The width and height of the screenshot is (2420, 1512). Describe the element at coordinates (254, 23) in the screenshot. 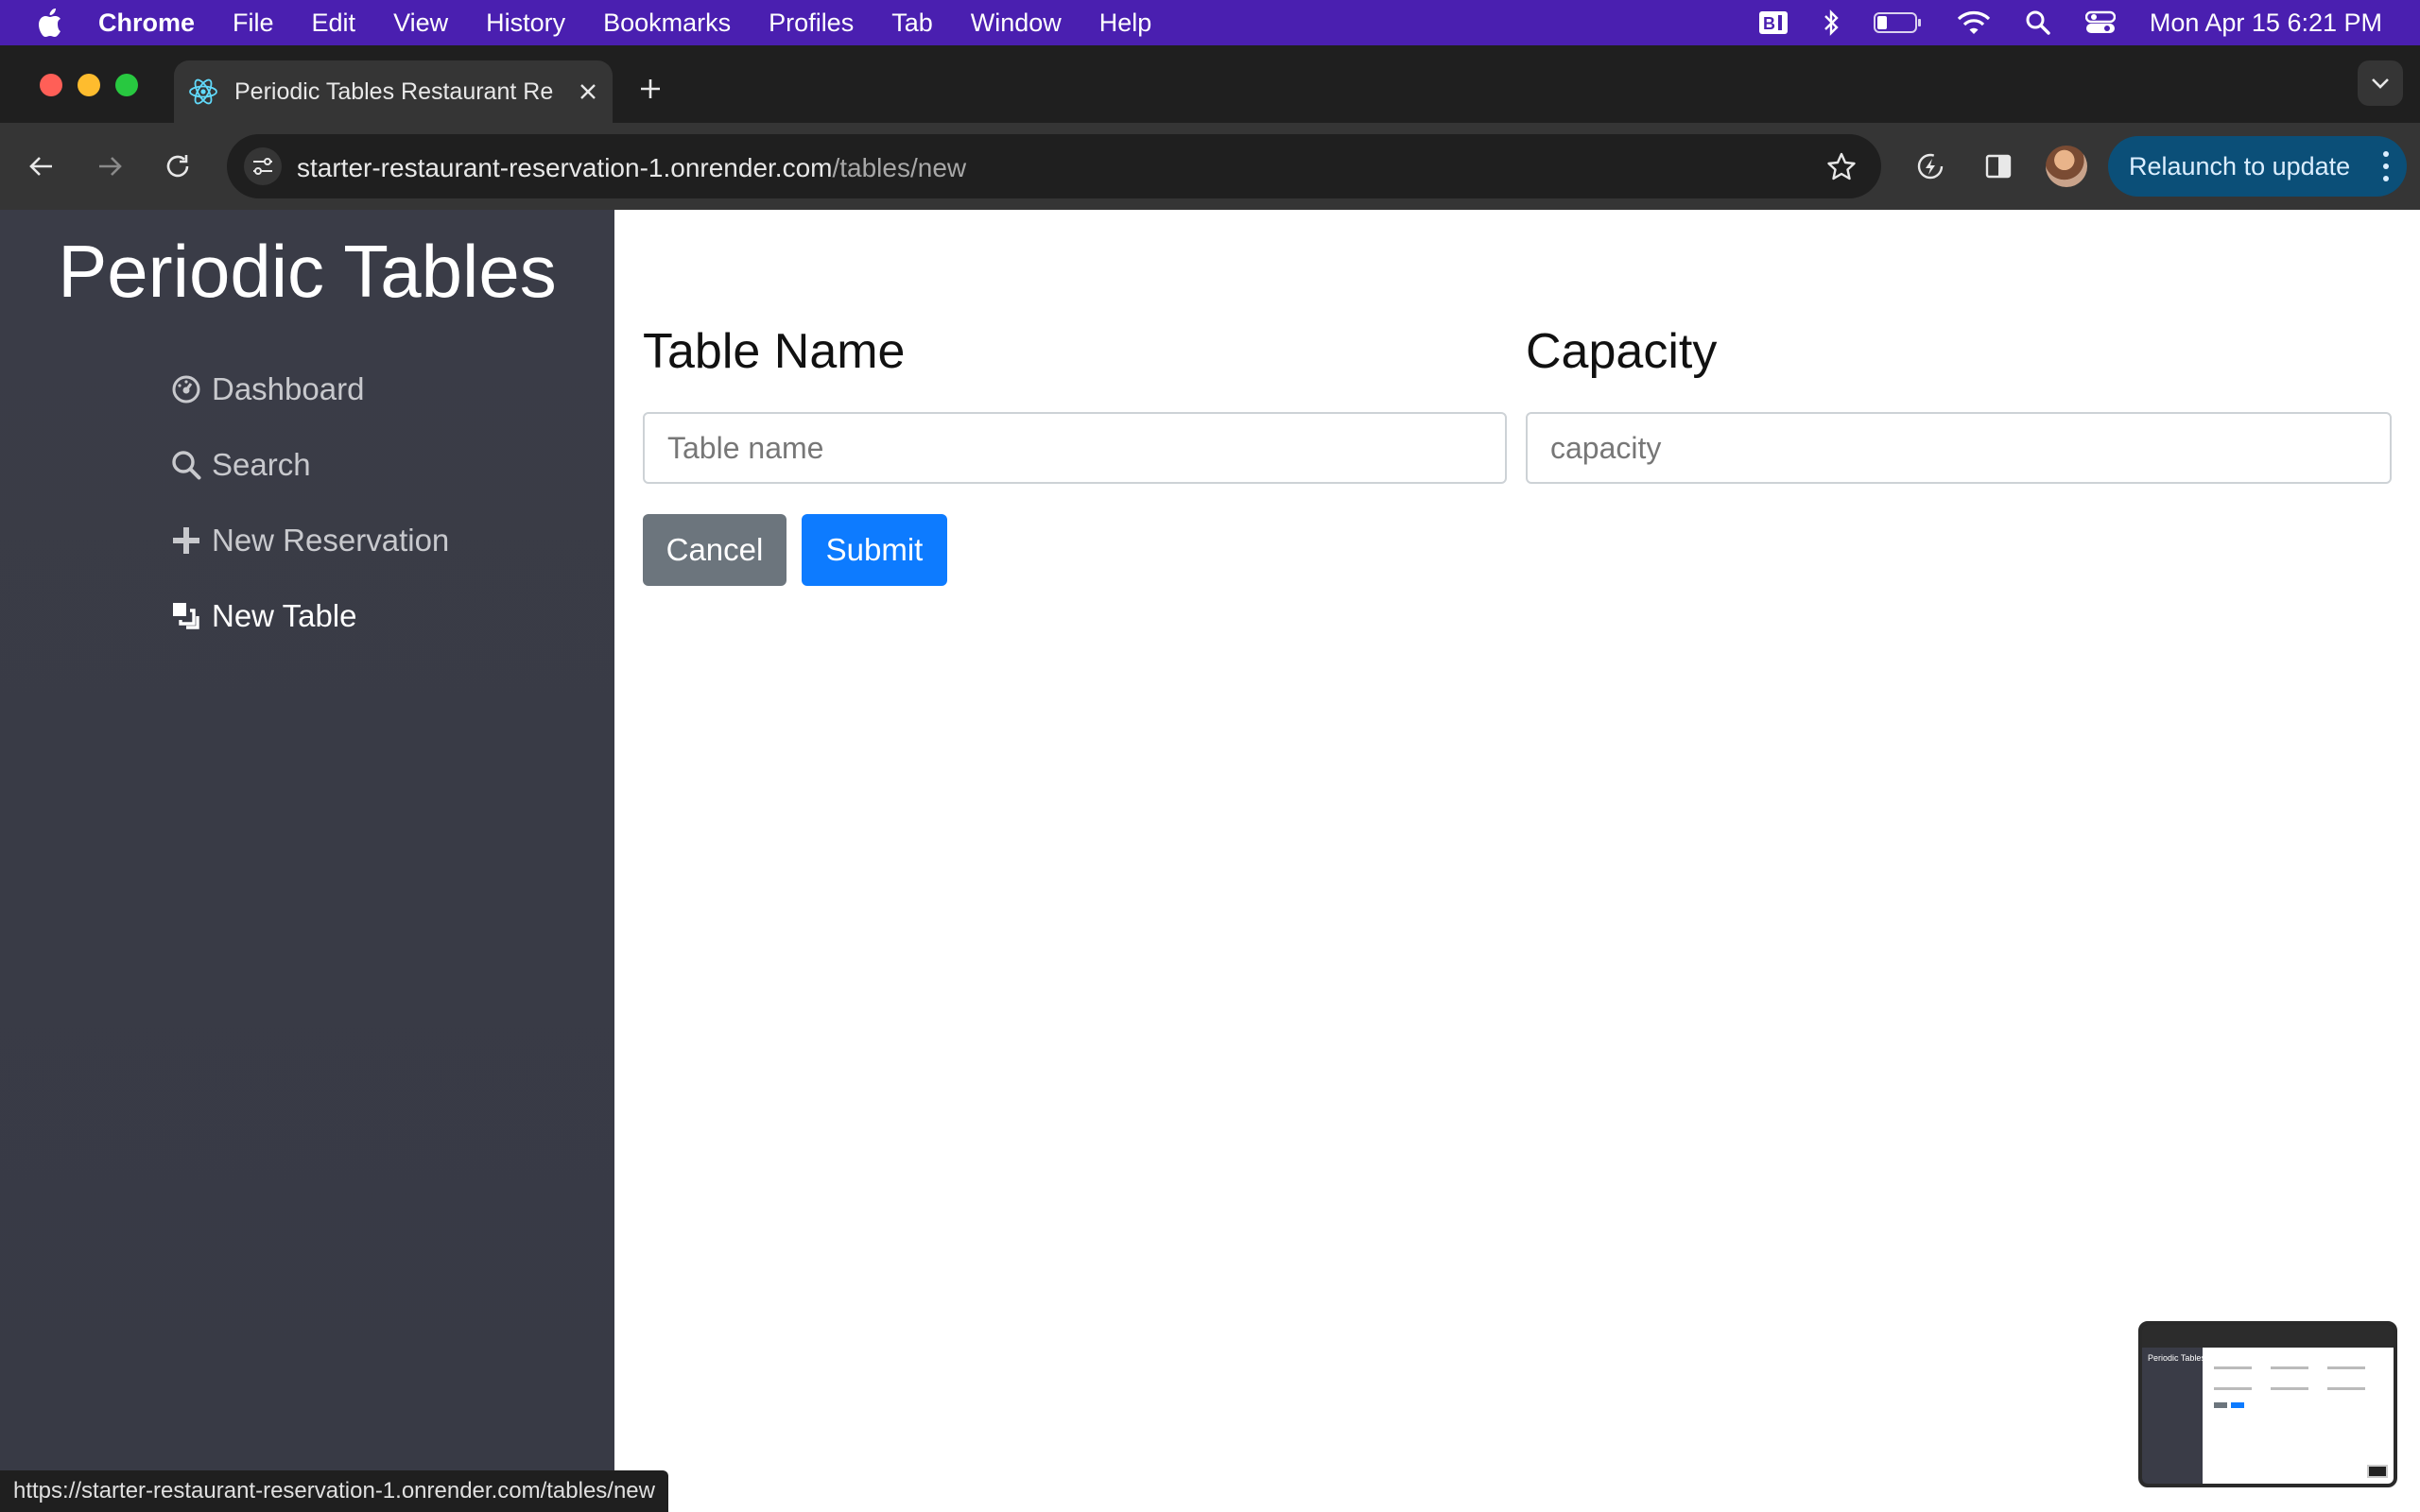

I see `menu-file: File` at that location.